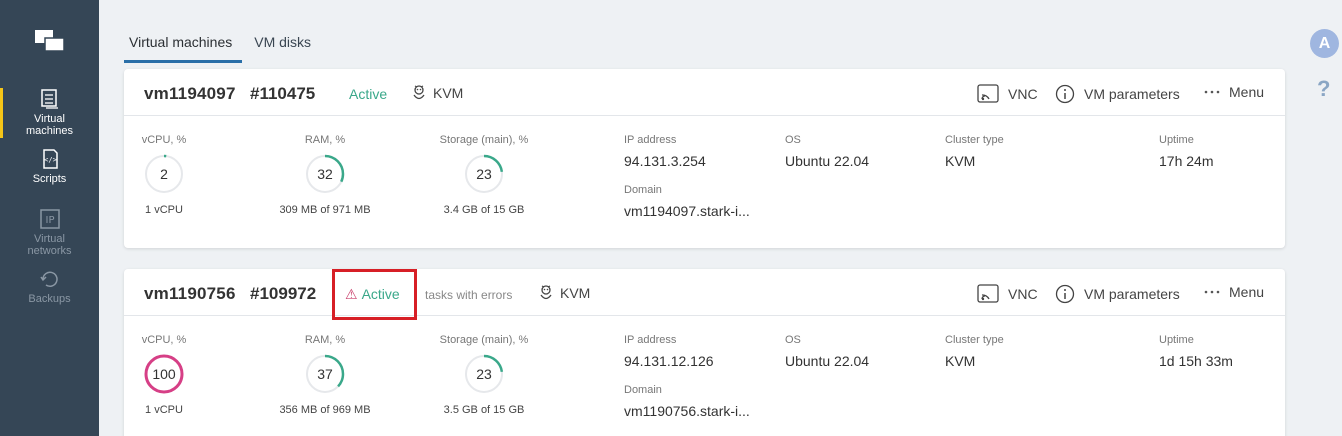 This screenshot has width=1342, height=436. I want to click on ip-value: 94.131.12.126, so click(669, 361).